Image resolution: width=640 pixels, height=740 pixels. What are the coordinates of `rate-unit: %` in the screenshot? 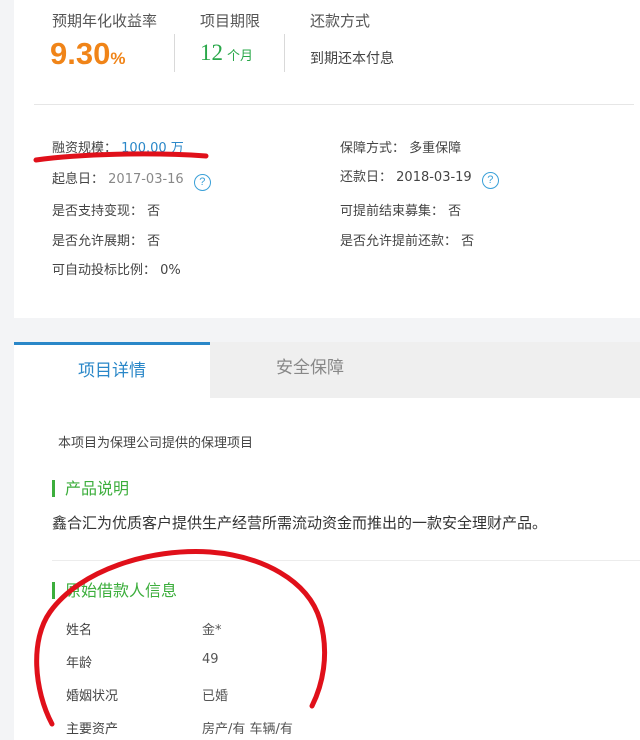 It's located at (118, 58).